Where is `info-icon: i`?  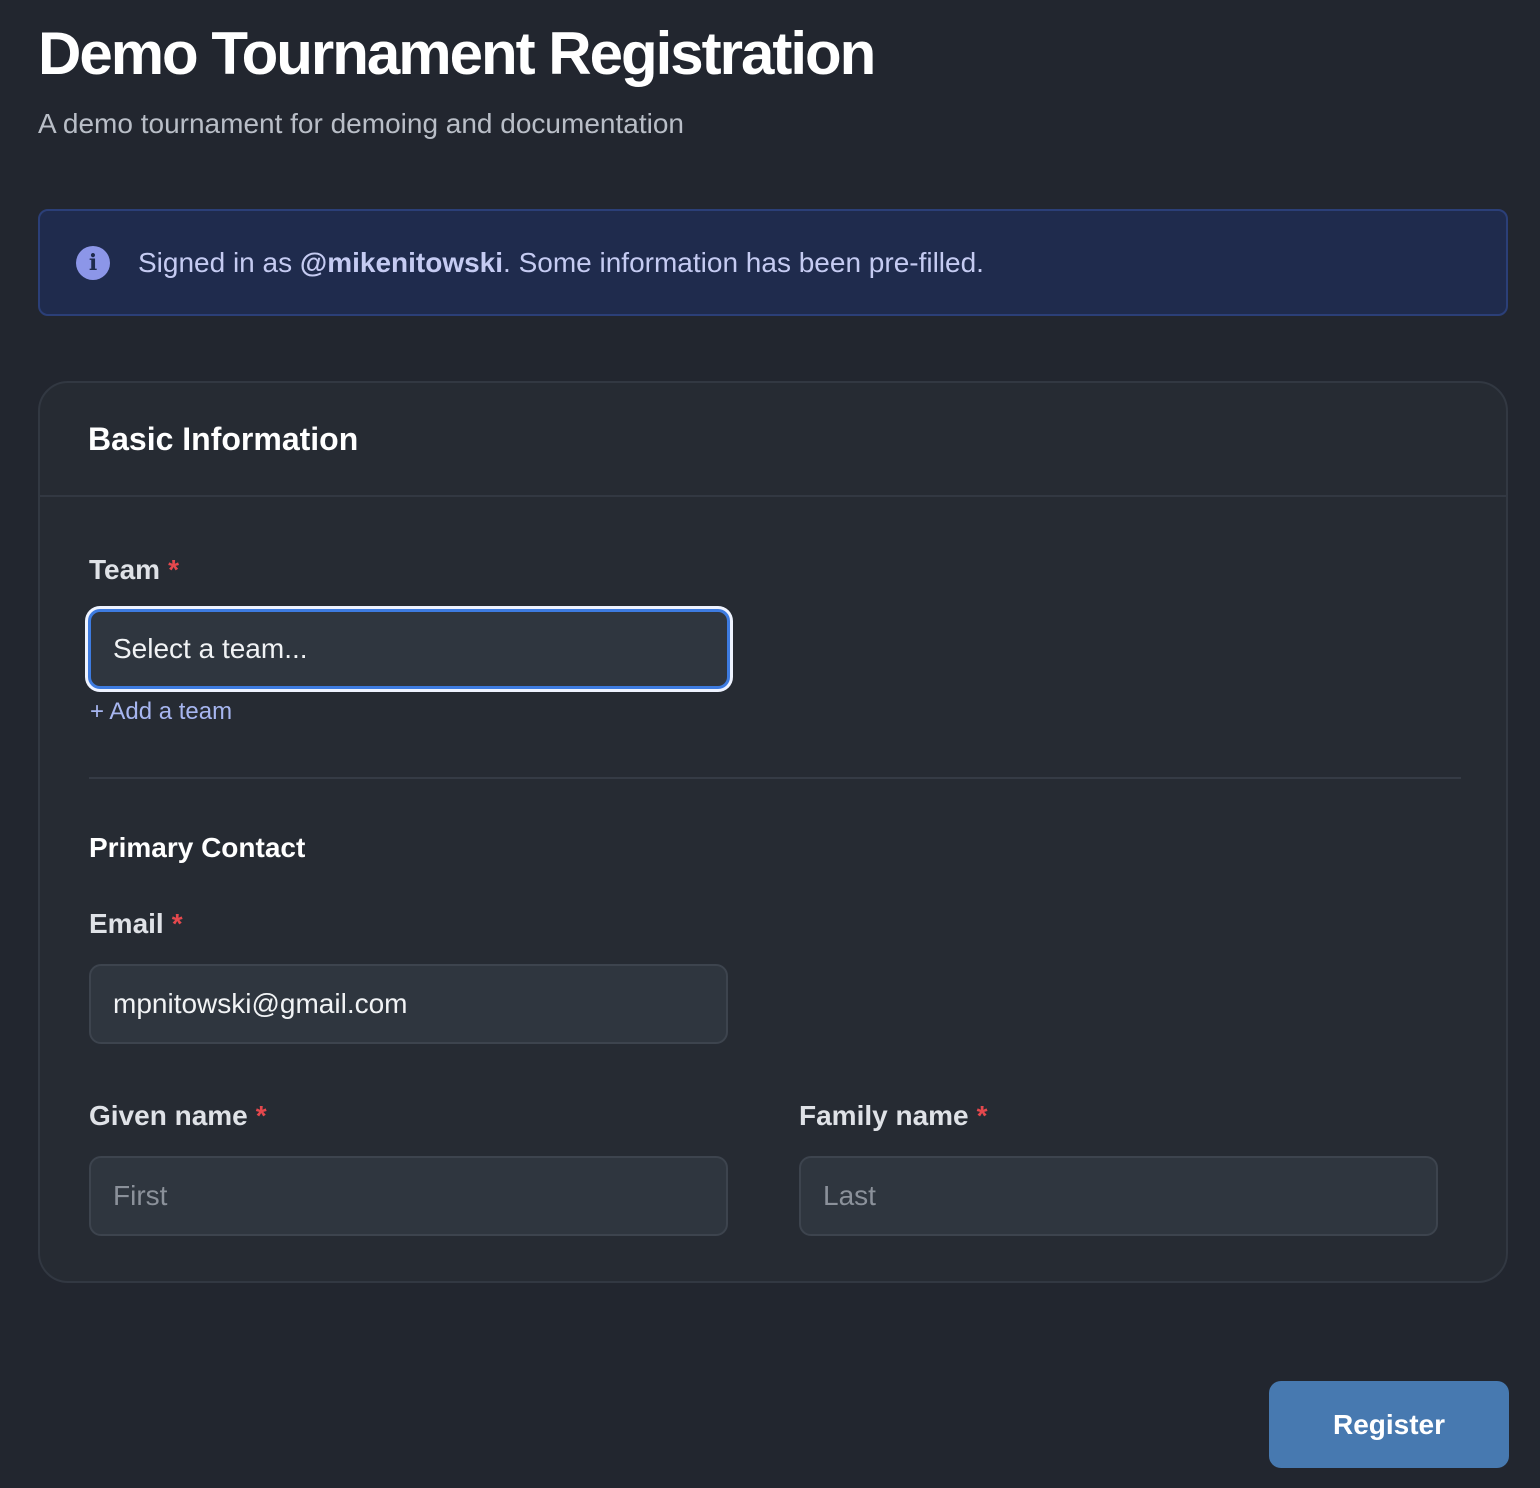 info-icon: i is located at coordinates (93, 262).